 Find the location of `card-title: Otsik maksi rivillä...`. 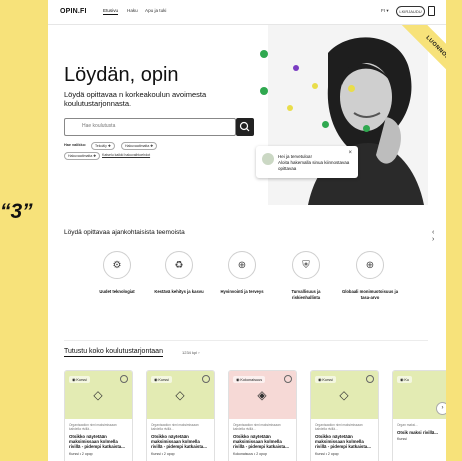

card-title: Otsik maksi rivillä... is located at coordinates (418, 432).